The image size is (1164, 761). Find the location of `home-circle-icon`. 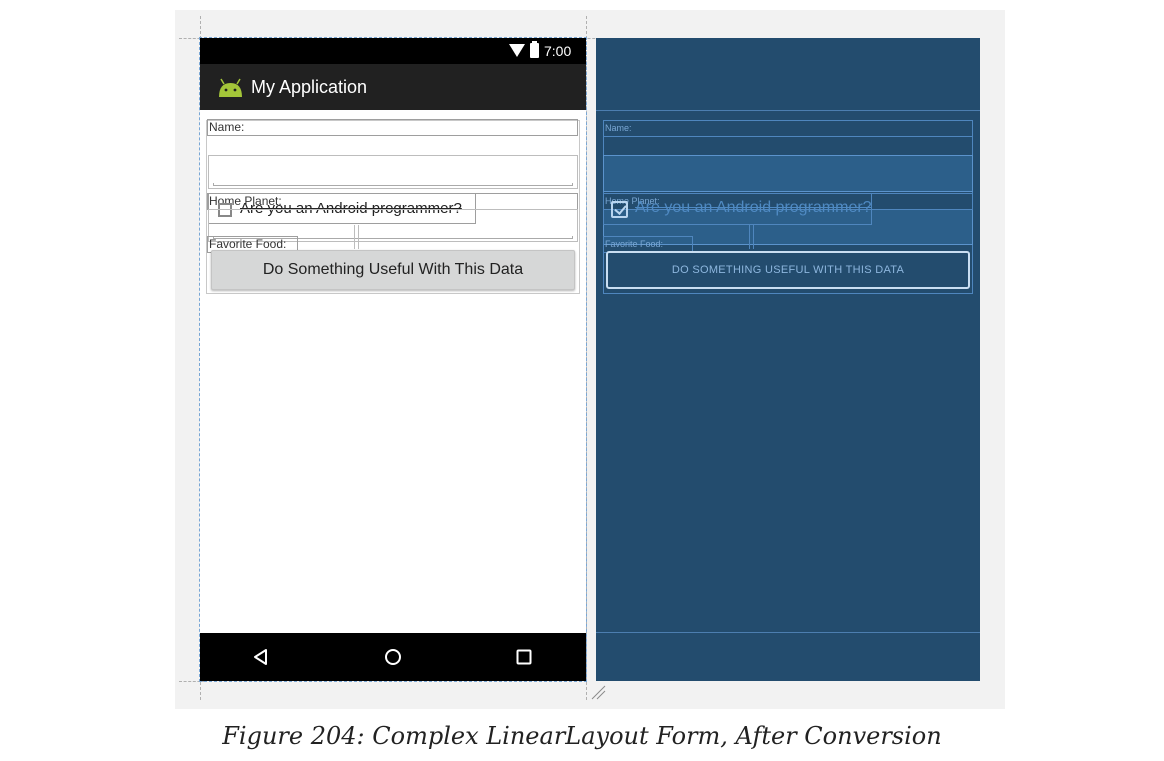

home-circle-icon is located at coordinates (393, 657).